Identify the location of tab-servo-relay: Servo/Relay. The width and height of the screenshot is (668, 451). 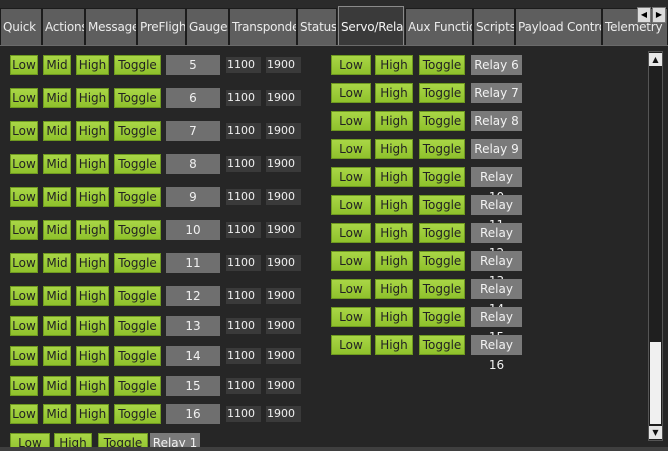
(371, 26).